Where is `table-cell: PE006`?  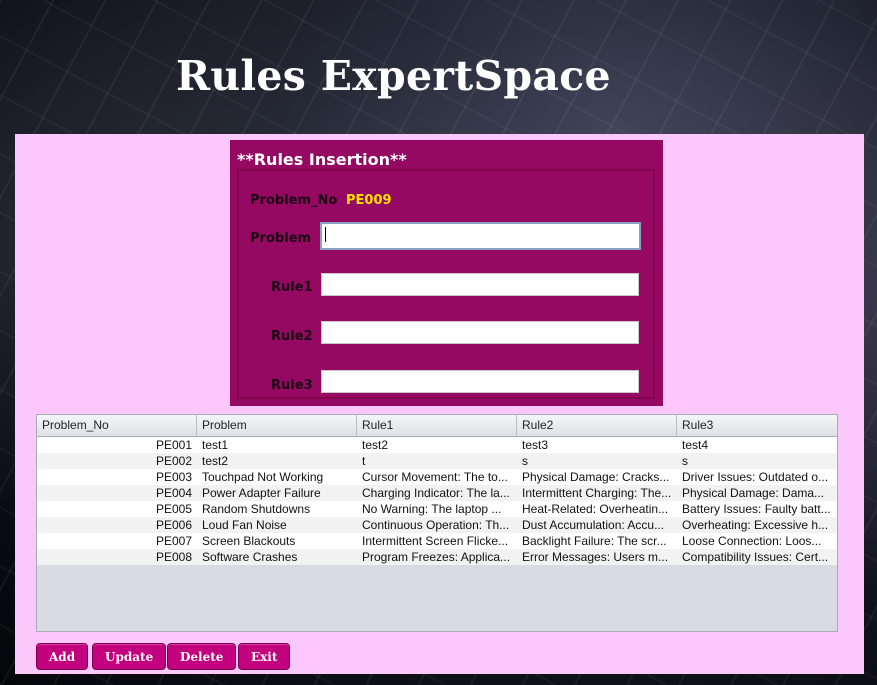 table-cell: PE006 is located at coordinates (117, 525).